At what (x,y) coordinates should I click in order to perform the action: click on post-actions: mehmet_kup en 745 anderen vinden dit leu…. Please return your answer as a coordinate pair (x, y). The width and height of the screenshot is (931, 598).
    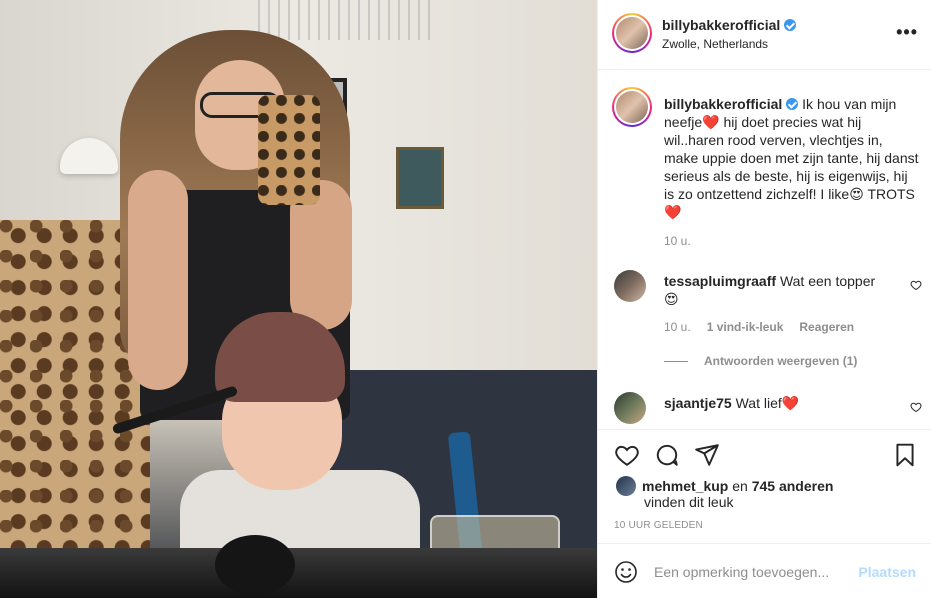
    Looking at the image, I should click on (764, 513).